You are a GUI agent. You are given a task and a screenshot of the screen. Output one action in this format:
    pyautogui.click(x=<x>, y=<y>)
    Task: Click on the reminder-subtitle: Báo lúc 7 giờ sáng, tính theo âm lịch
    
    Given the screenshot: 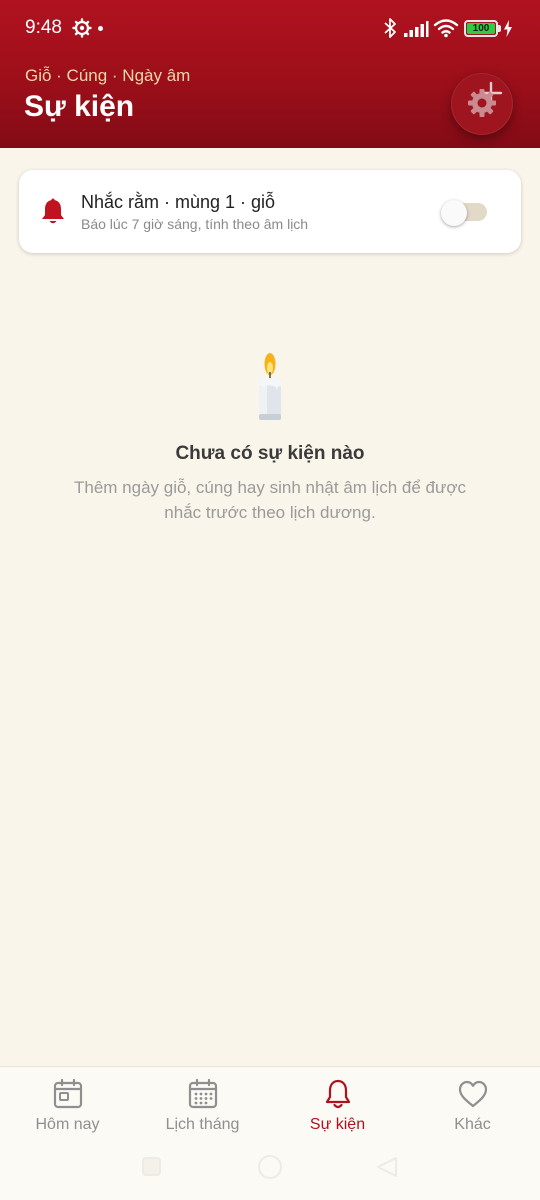 What is the action you would take?
    pyautogui.click(x=195, y=224)
    